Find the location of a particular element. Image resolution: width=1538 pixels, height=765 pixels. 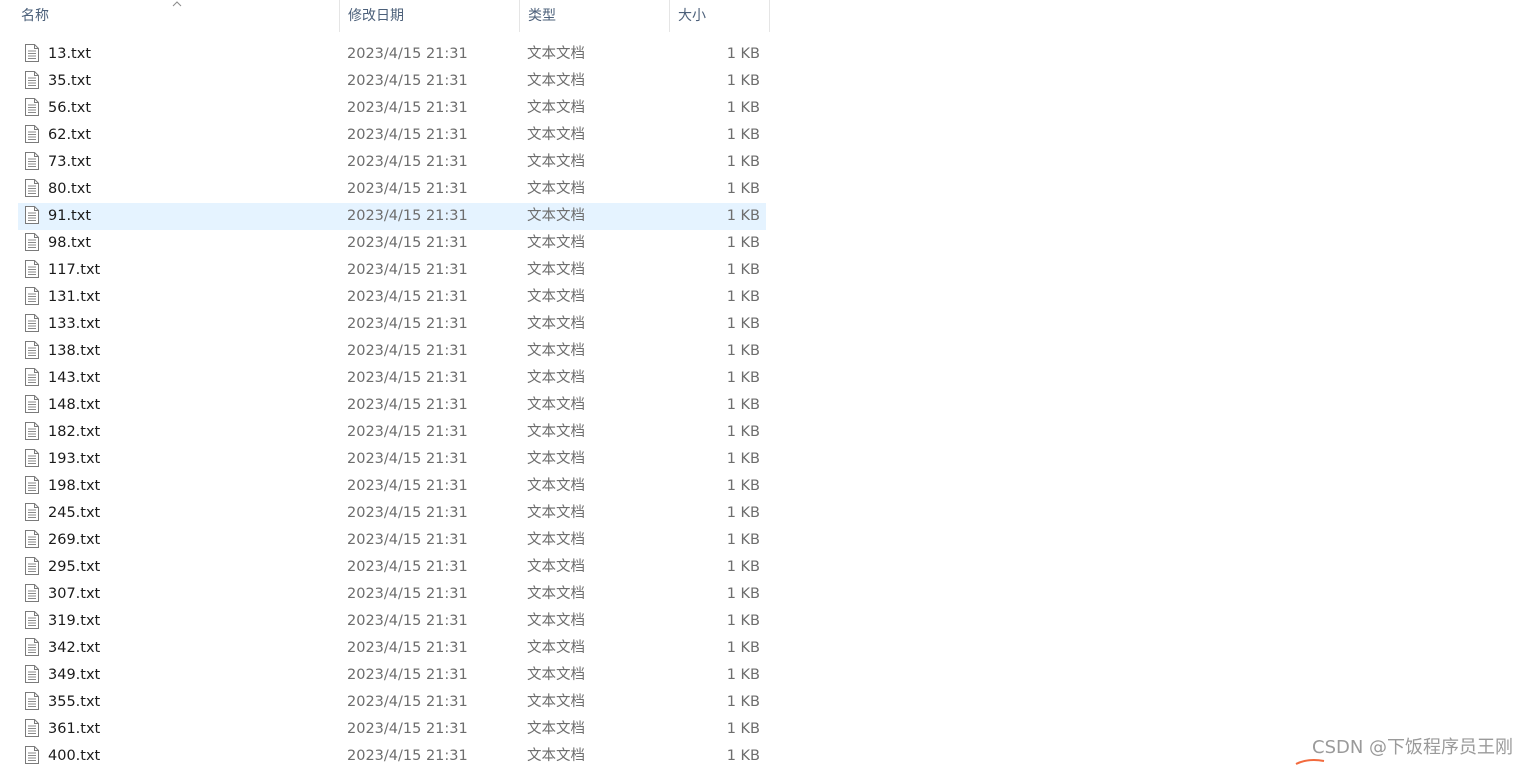

file-row: 342.txt 2023/4/15 21:31 文本文档 1 KB is located at coordinates (392, 648).